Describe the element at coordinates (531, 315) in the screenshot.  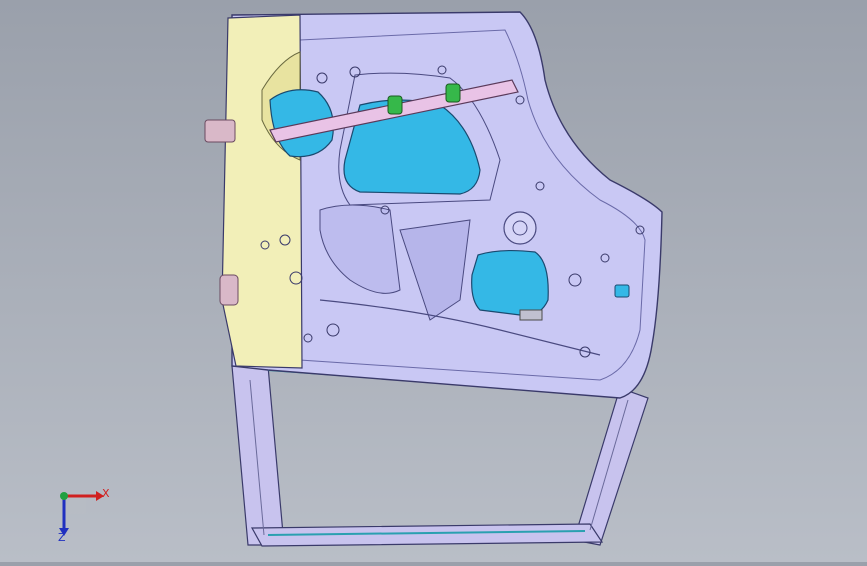
I see `latch-connector` at that location.